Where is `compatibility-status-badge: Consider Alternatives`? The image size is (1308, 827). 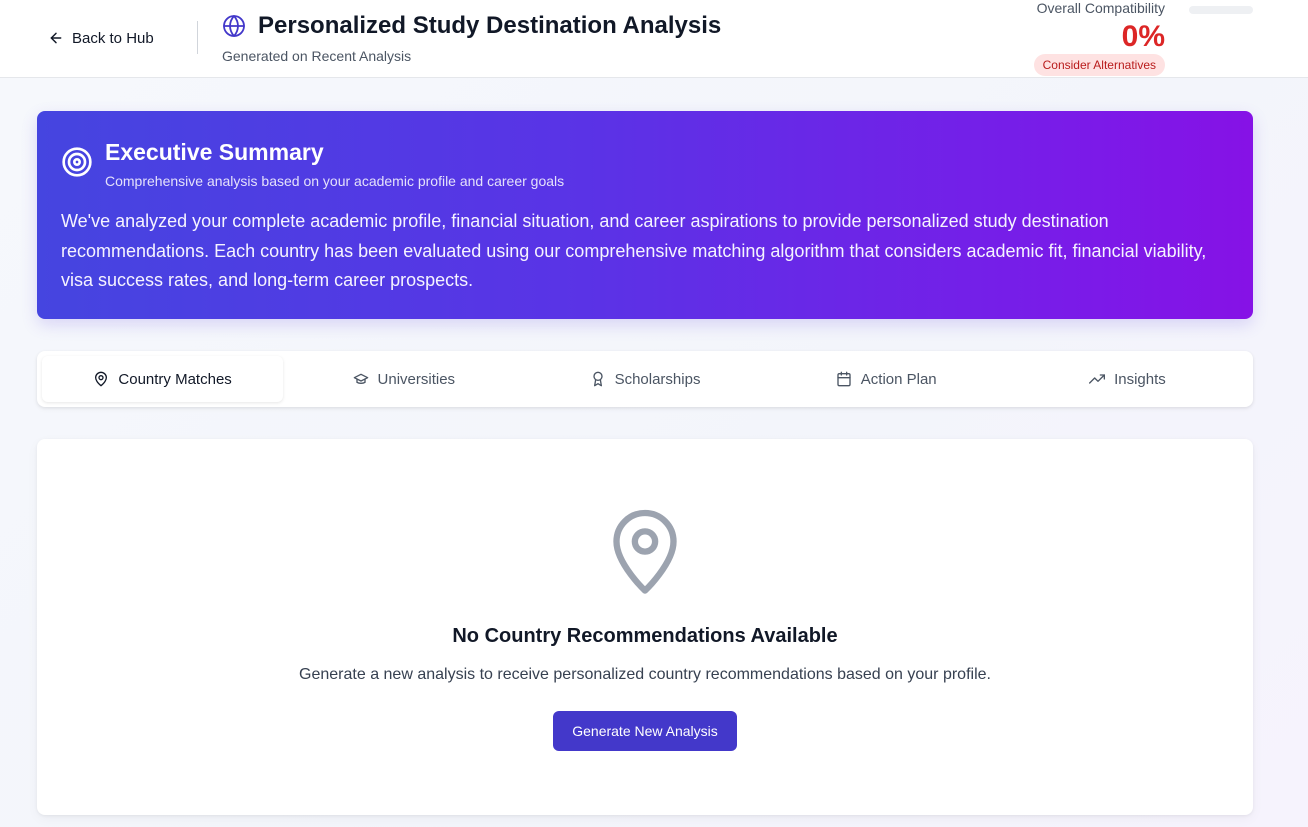
compatibility-status-badge: Consider Alternatives is located at coordinates (1099, 65).